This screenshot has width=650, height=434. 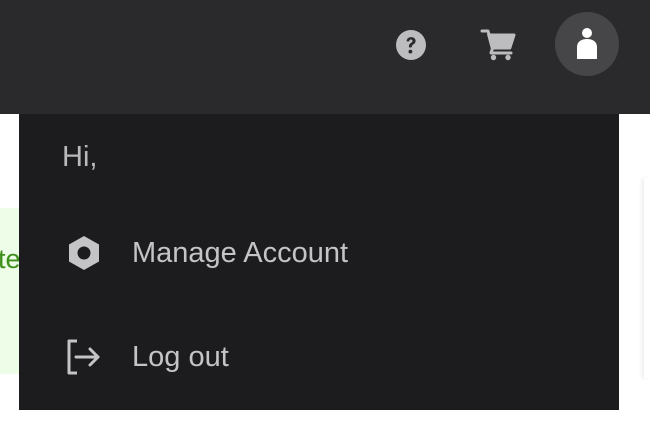 I want to click on manage-account-label: Manage Account, so click(x=240, y=252).